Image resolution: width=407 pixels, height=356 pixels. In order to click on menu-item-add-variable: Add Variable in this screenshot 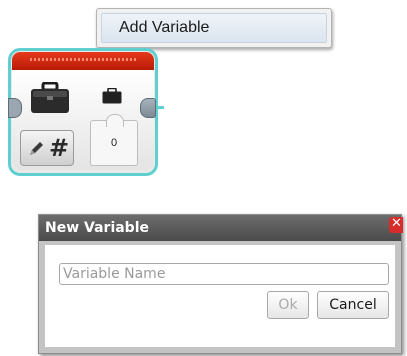, I will do `click(214, 28)`.